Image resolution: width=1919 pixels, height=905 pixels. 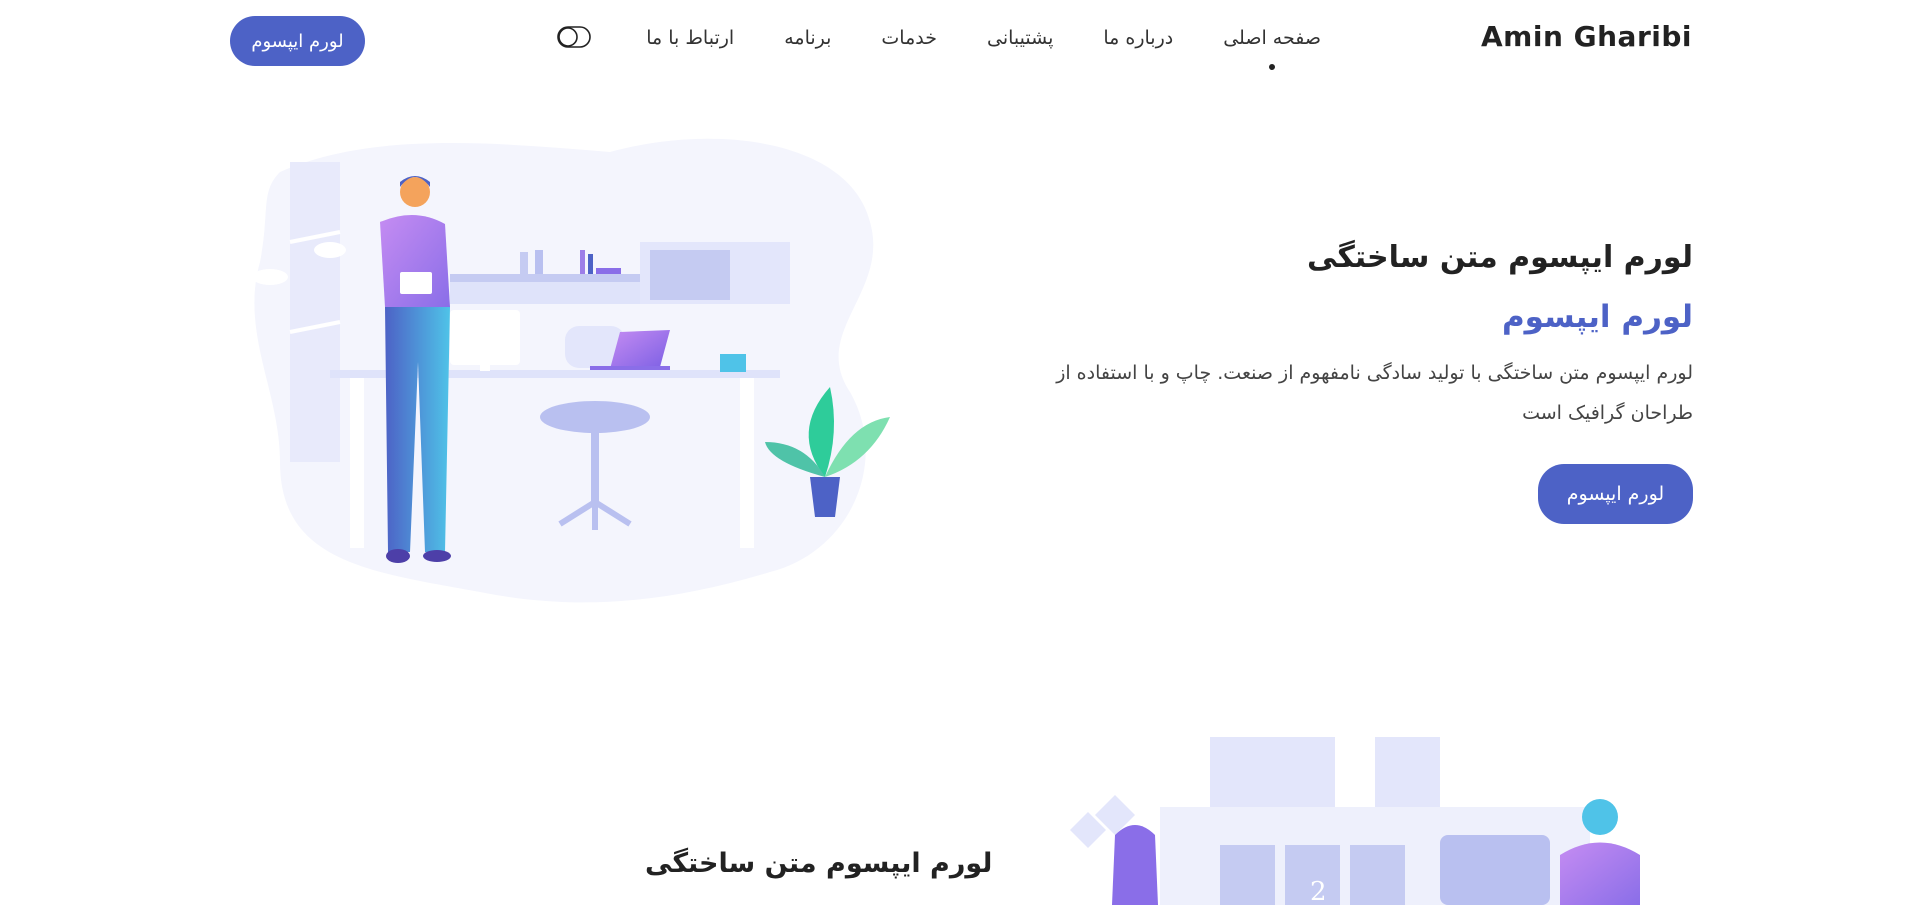 I want to click on header-cta-button: لورم ایپسوم, so click(x=297, y=41).